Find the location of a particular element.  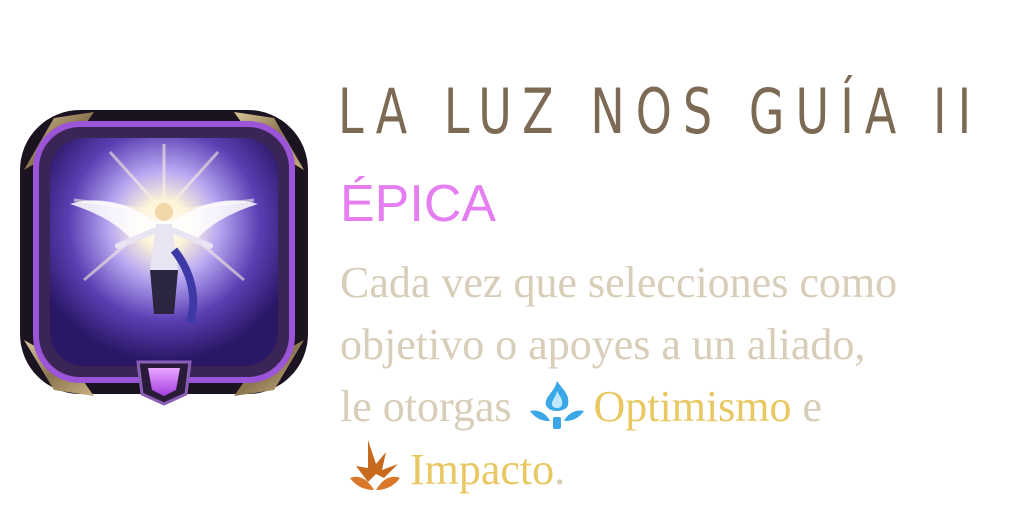

rarity-label: ÉPICA is located at coordinates (418, 204).